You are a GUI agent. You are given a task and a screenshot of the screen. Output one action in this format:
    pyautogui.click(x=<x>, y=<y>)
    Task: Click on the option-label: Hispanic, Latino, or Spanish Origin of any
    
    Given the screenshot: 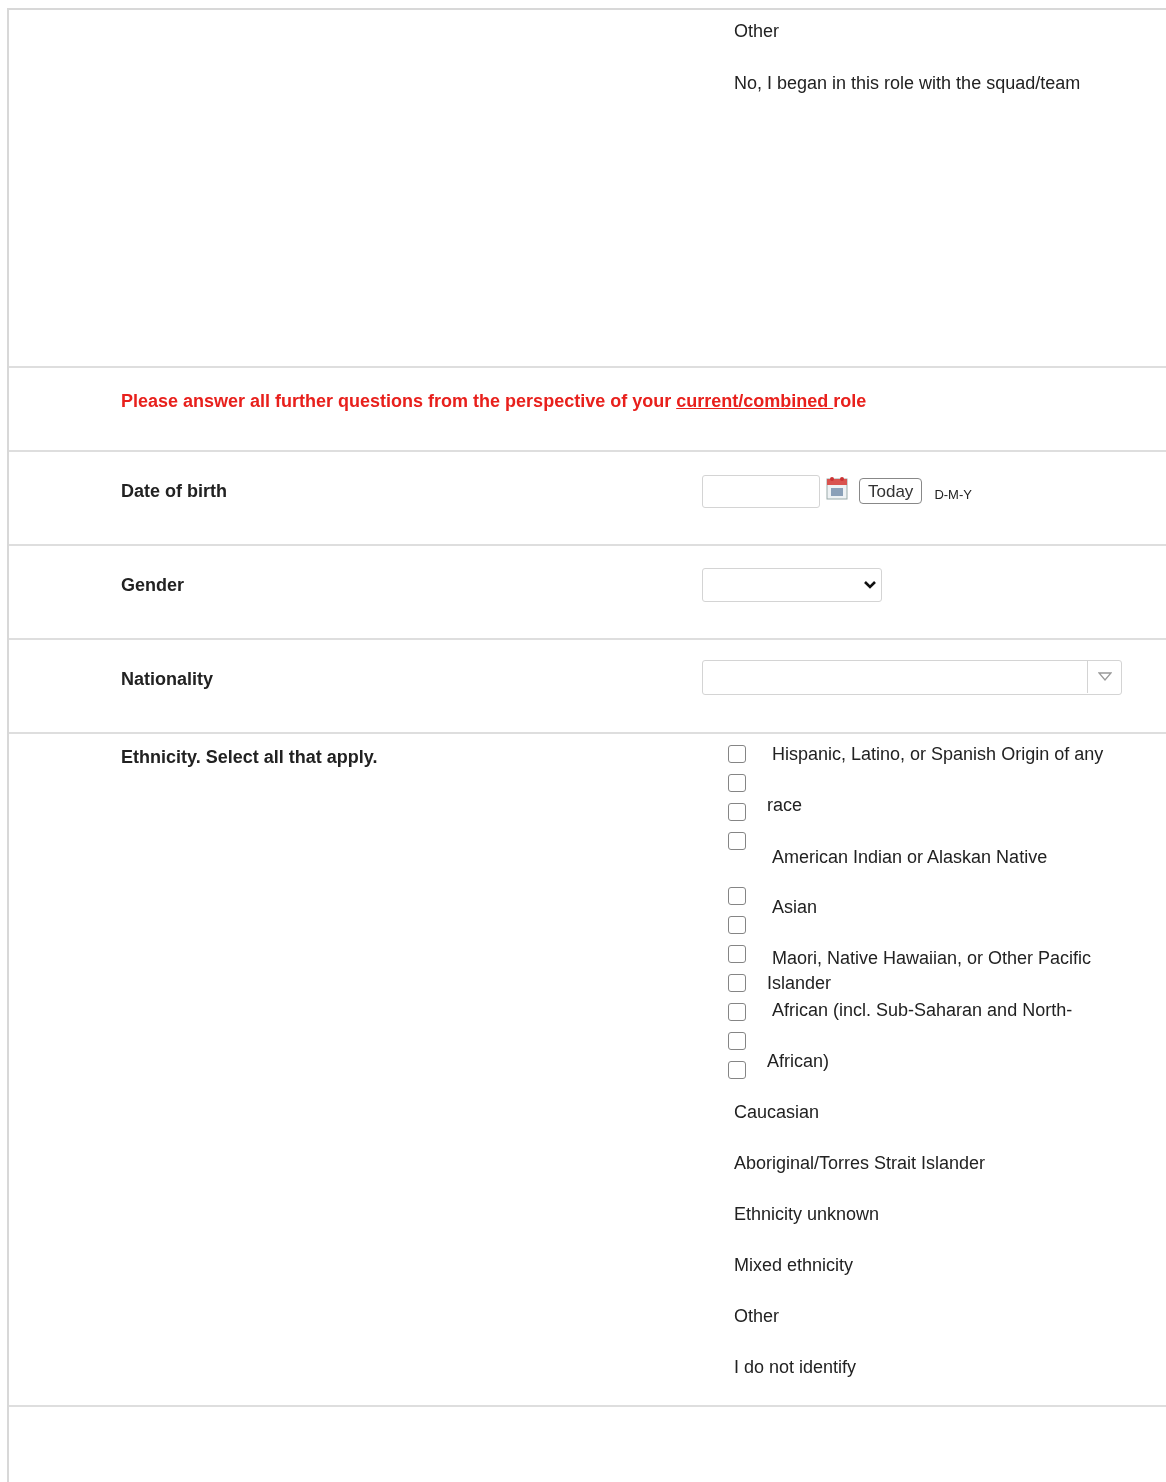 What is the action you would take?
    pyautogui.click(x=937, y=754)
    